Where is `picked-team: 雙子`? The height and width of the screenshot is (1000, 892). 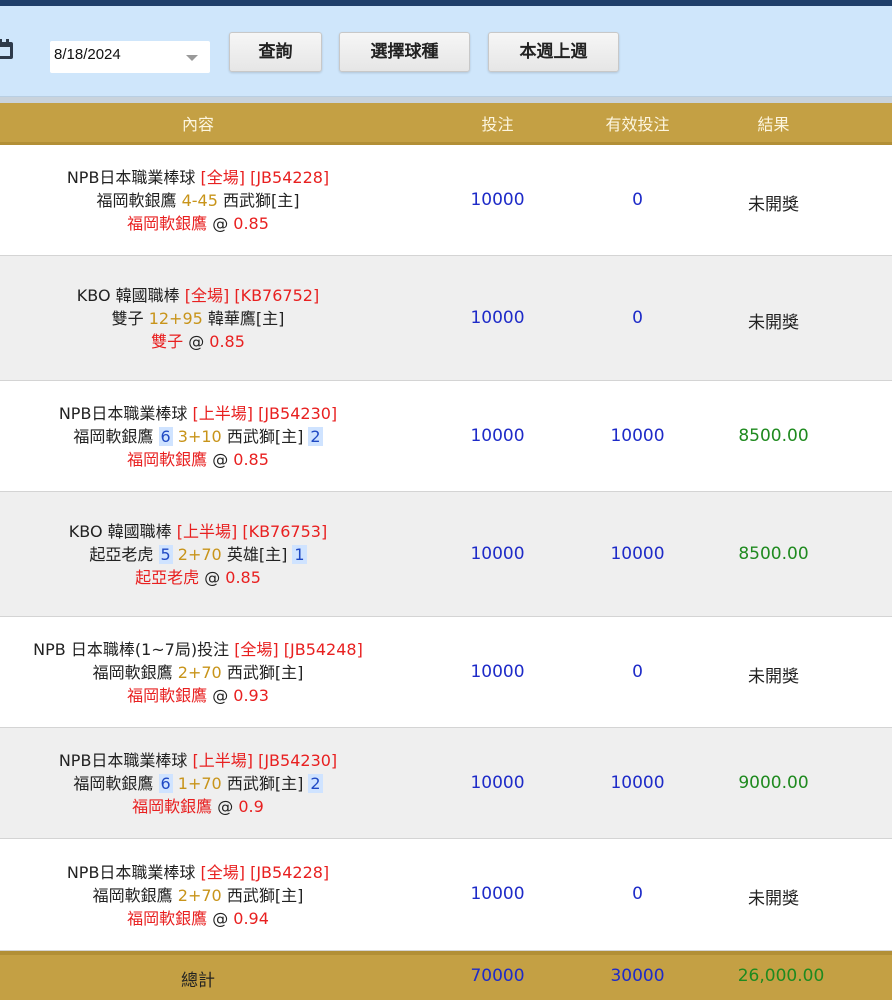 picked-team: 雙子 is located at coordinates (167, 341).